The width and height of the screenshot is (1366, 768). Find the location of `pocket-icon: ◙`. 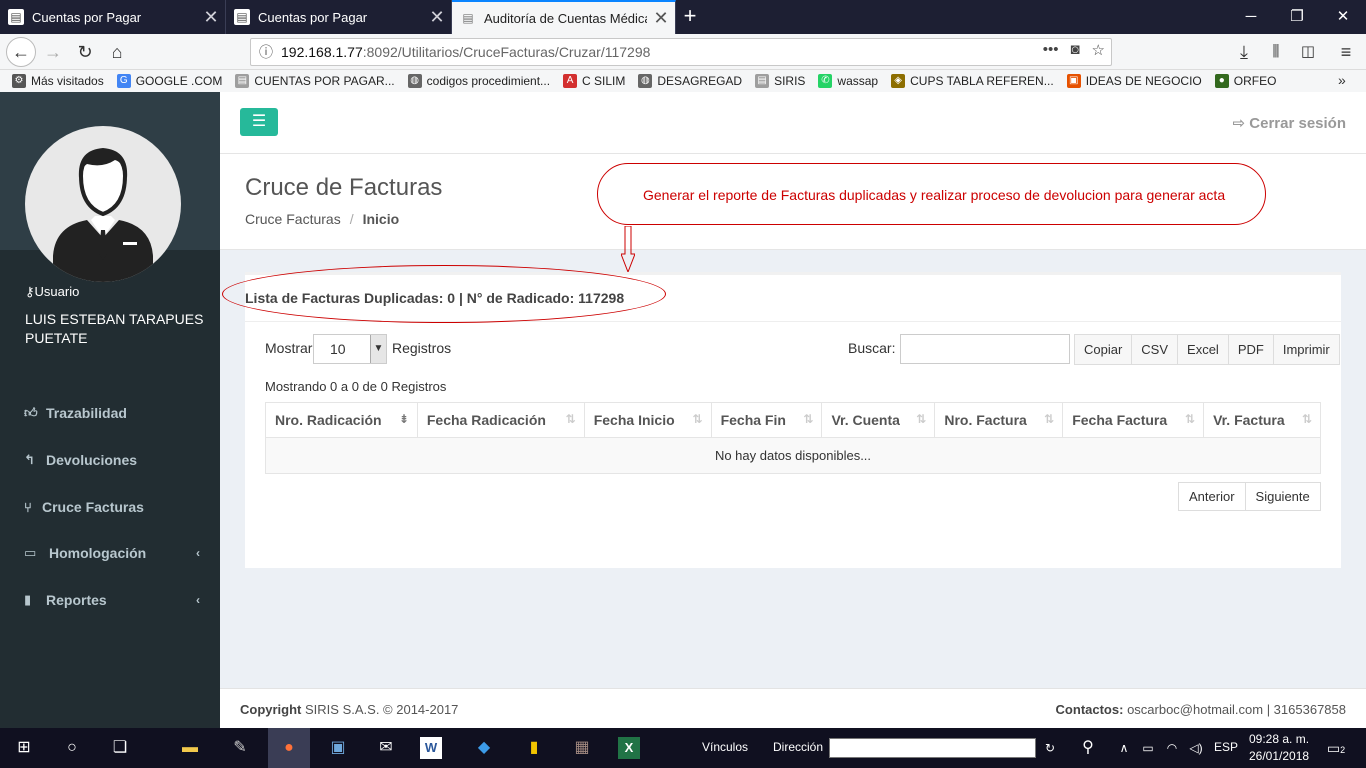

pocket-icon: ◙ is located at coordinates (1074, 50).